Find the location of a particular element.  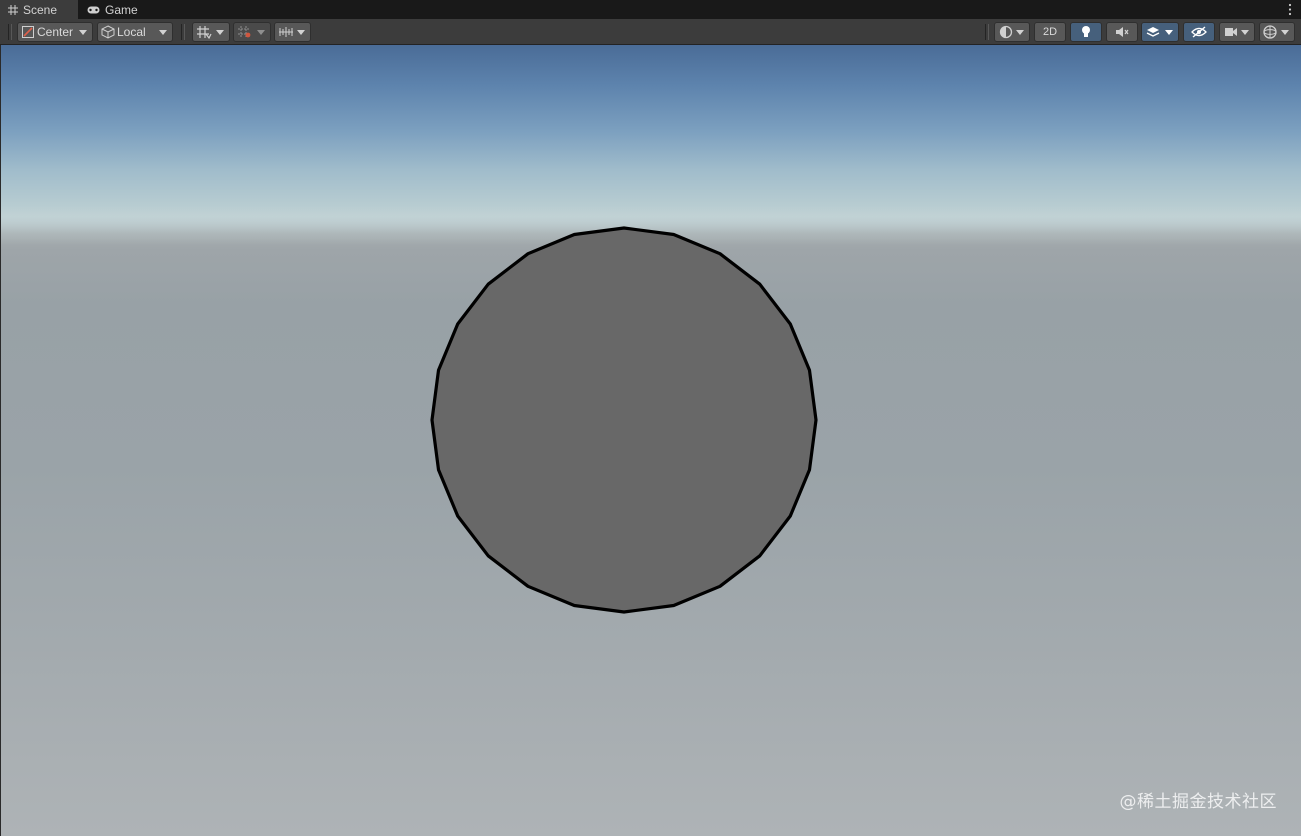

layers-effects-icon is located at coordinates (1153, 32).